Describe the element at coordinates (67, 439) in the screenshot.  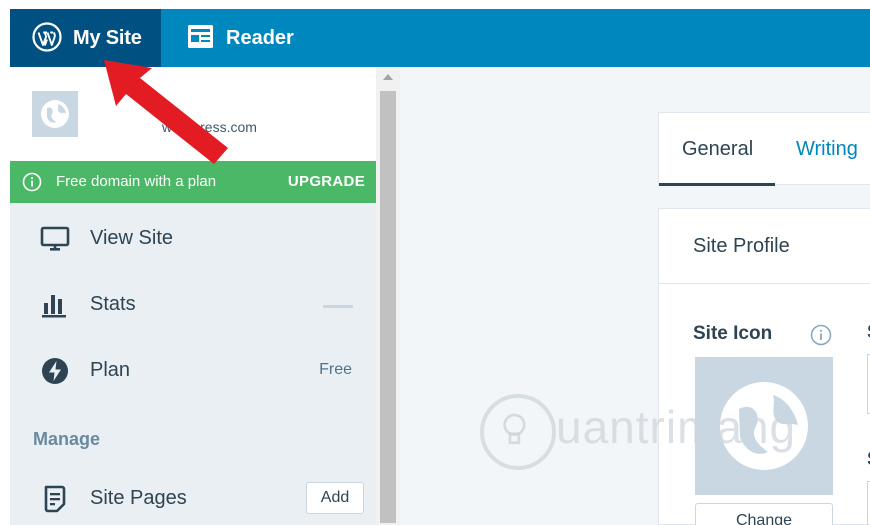
I see `manage-heading: Manage` at that location.